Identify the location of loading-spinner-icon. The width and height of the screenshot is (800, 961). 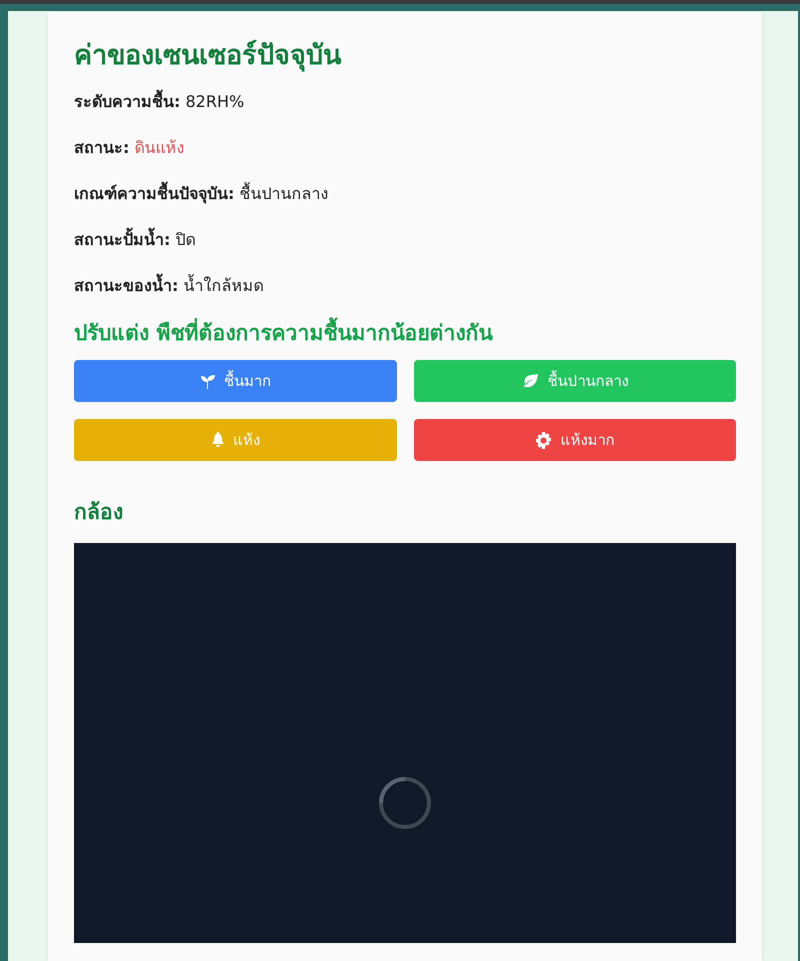
(405, 803).